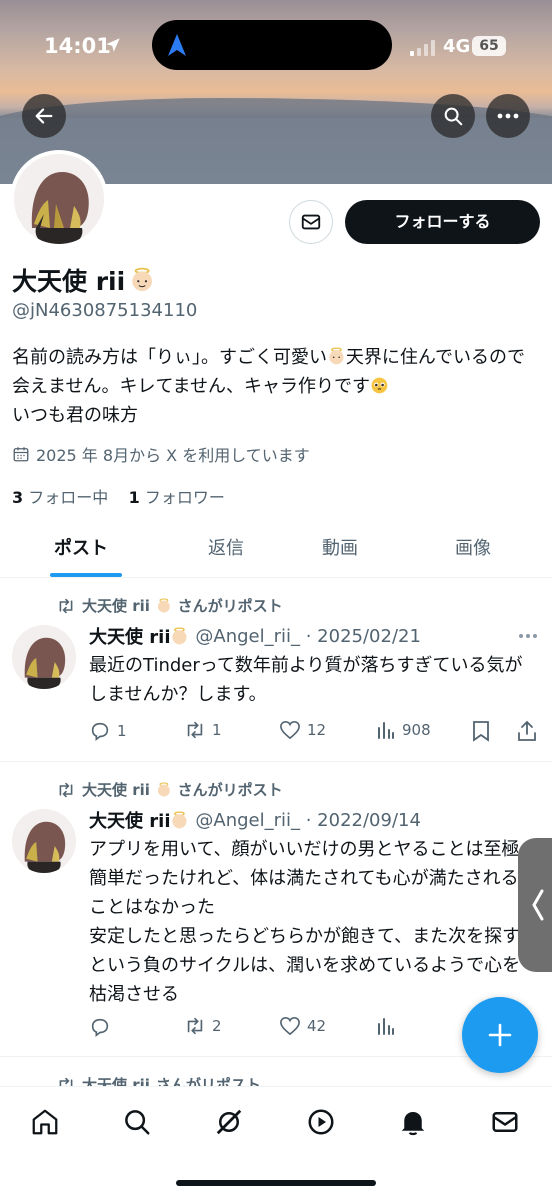 The width and height of the screenshot is (552, 1200). I want to click on reply-button, so click(103, 1027).